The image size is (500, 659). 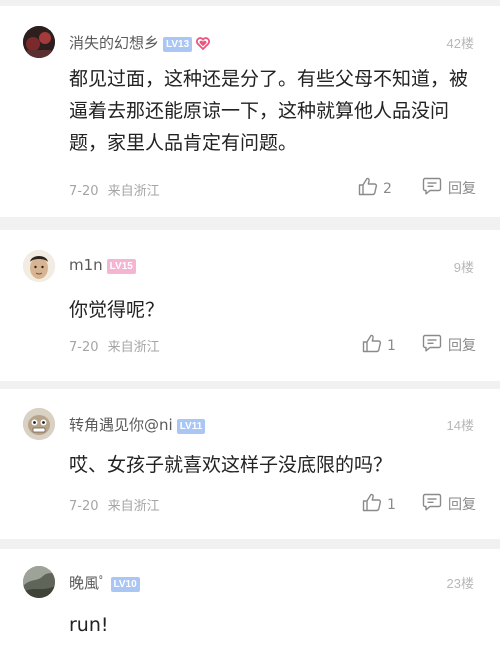 What do you see at coordinates (460, 583) in the screenshot?
I see `floor-number: 23楼` at bounding box center [460, 583].